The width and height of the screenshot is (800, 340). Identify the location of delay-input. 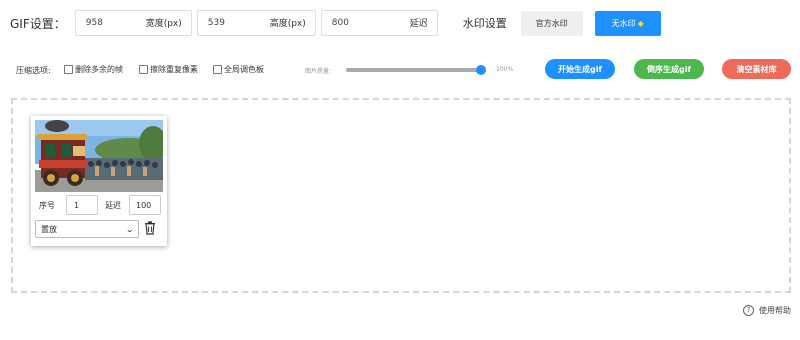
(379, 23).